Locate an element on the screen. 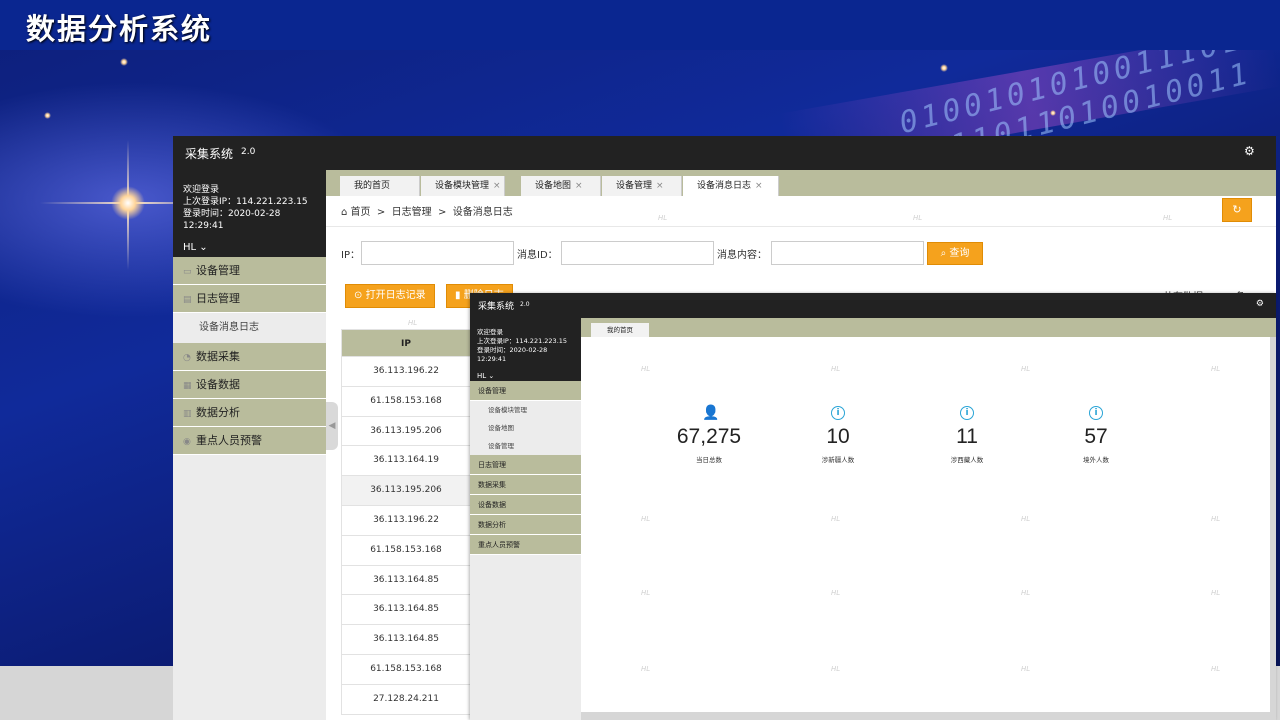 This screenshot has height=720, width=1280. stat-daily-total: 👤 67,275 当日总数 is located at coordinates (709, 435).